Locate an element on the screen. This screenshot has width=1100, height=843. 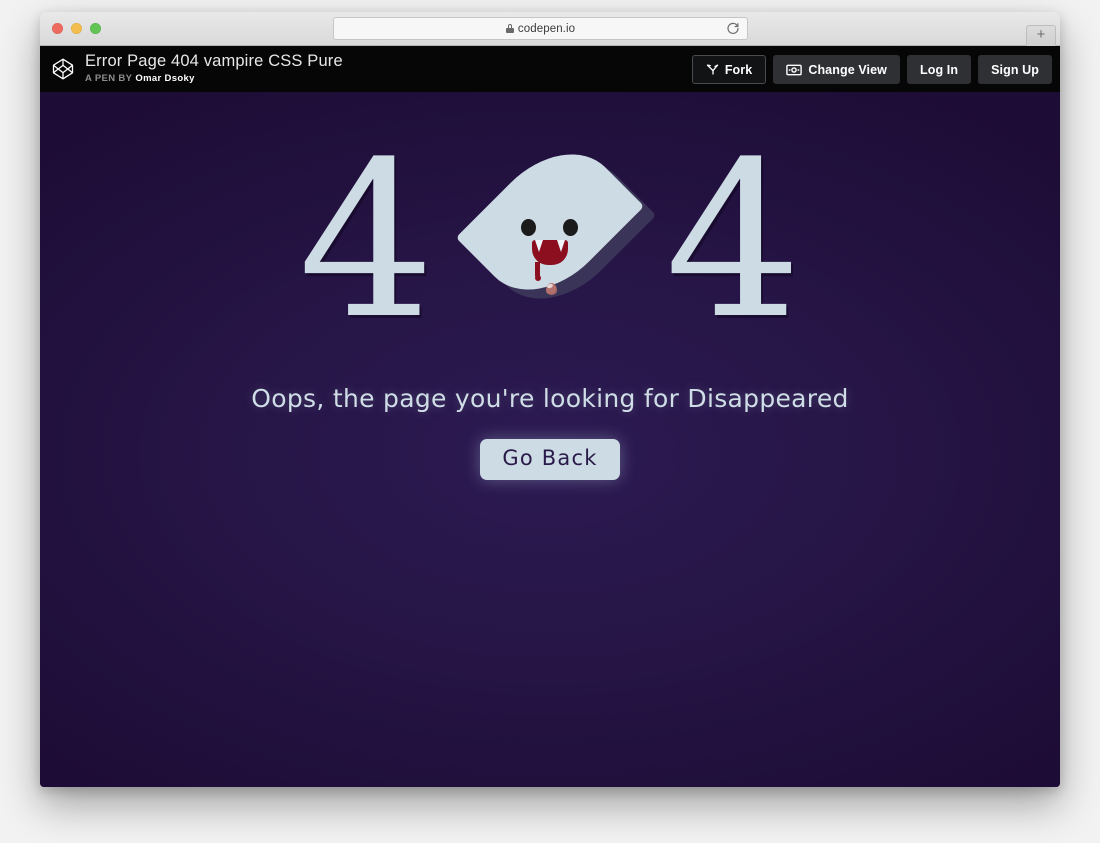
log-in-button: Log In is located at coordinates (939, 69).